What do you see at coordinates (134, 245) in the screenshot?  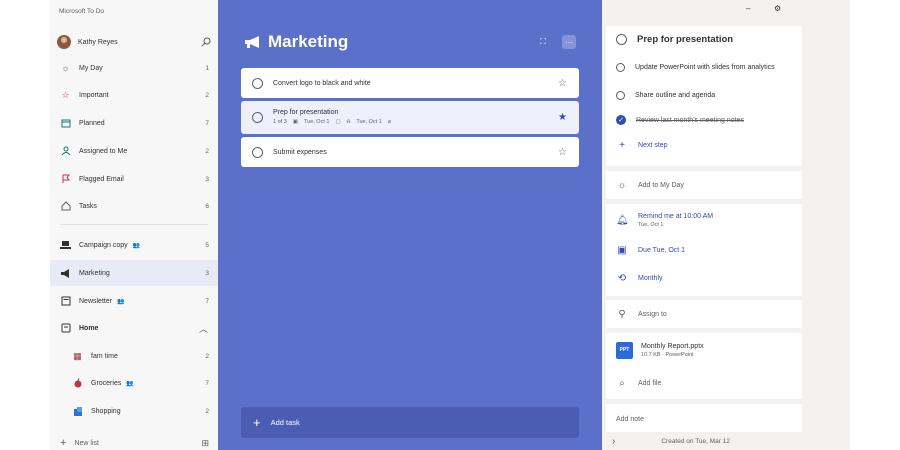 I see `sidebar-item-campaign-copy: Campaign copy 👥 5` at bounding box center [134, 245].